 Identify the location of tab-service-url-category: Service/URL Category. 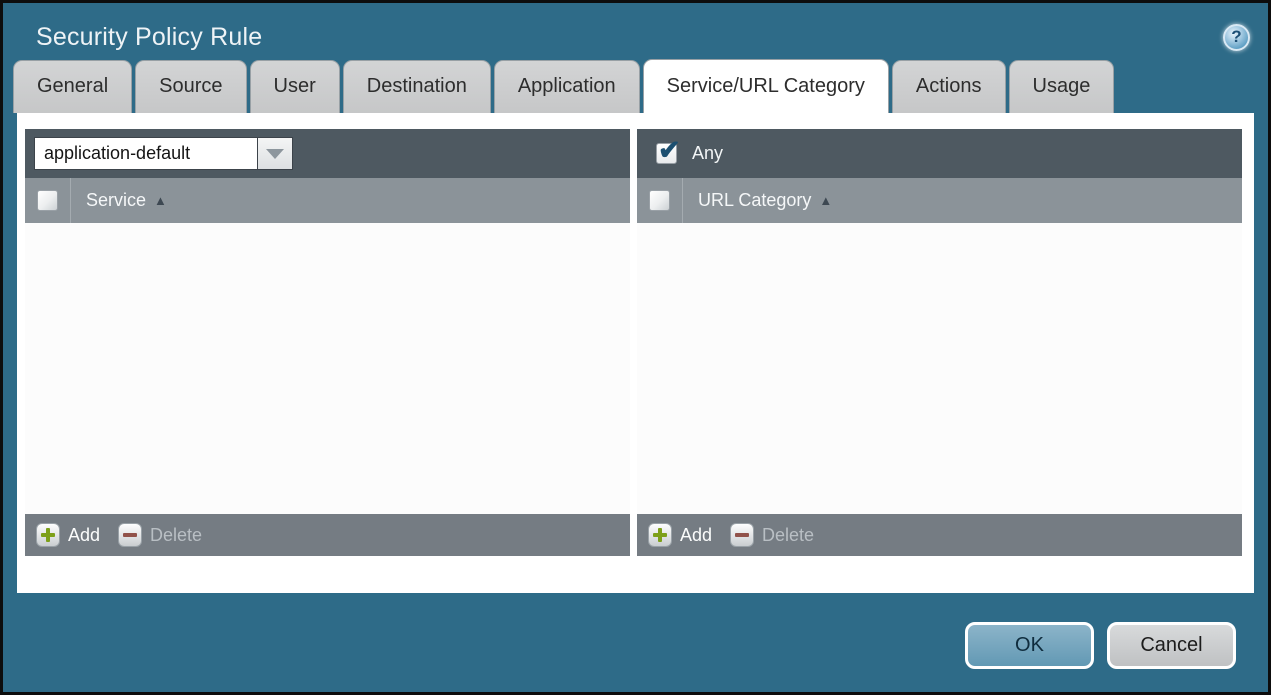
(765, 86).